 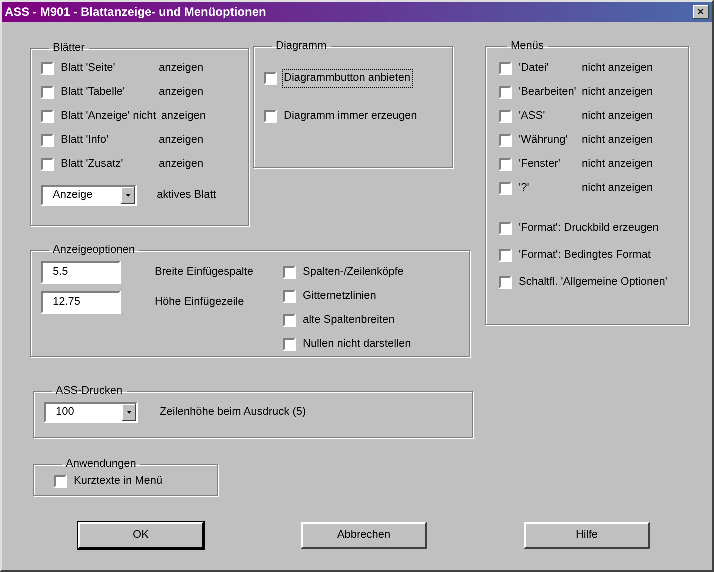 I want to click on checkbox-label: Spalten-/Zeilenköpfe, so click(x=353, y=272).